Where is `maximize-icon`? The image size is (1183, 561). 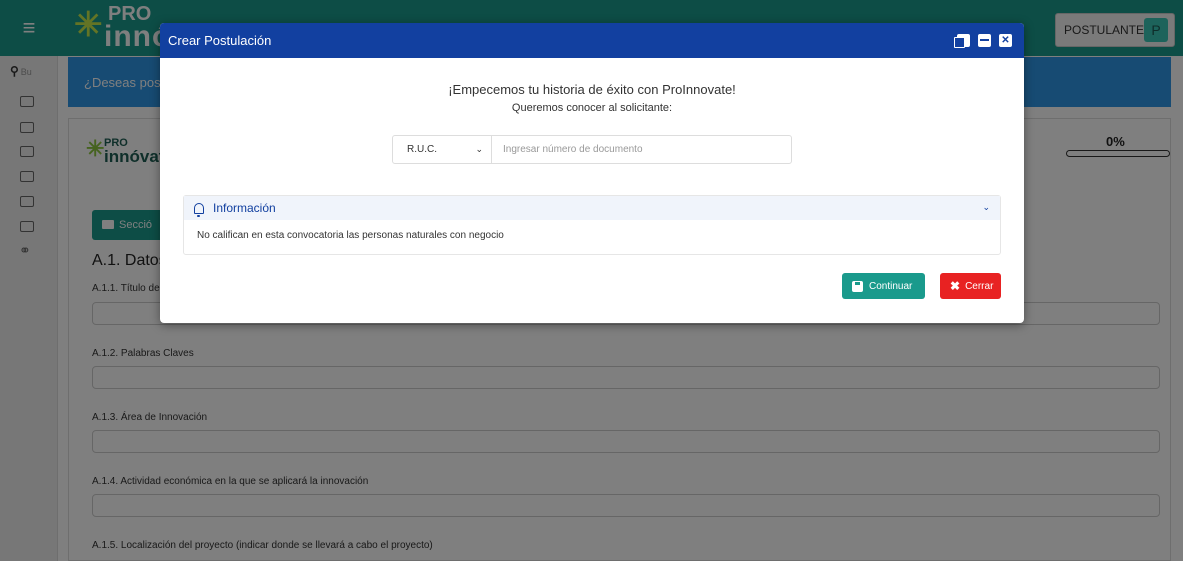 maximize-icon is located at coordinates (984, 40).